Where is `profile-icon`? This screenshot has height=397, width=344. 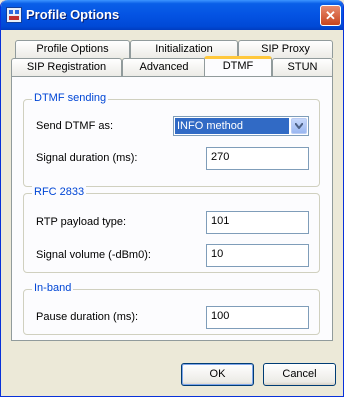 profile-icon is located at coordinates (14, 15).